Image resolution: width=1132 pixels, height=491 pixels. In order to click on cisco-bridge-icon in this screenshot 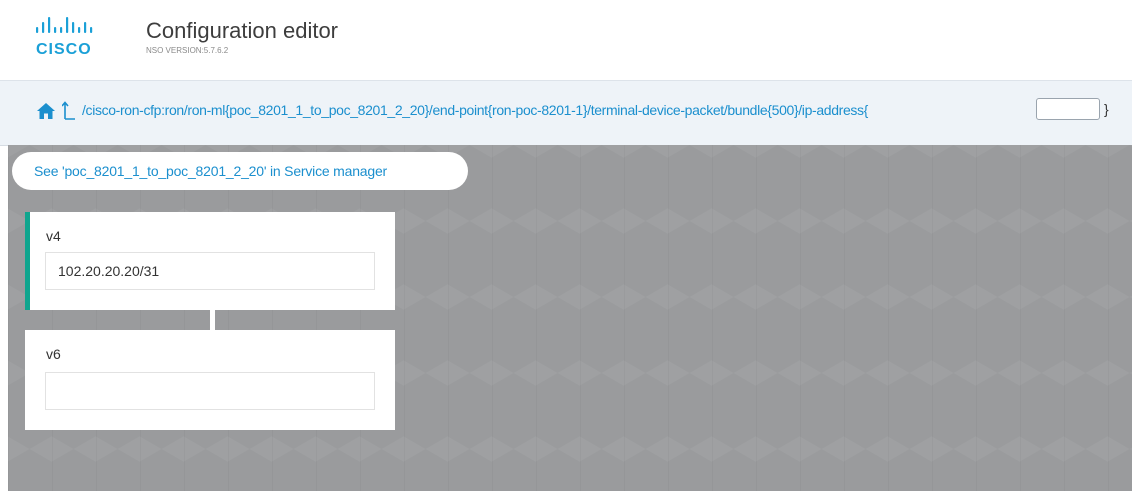, I will do `click(64, 25)`.